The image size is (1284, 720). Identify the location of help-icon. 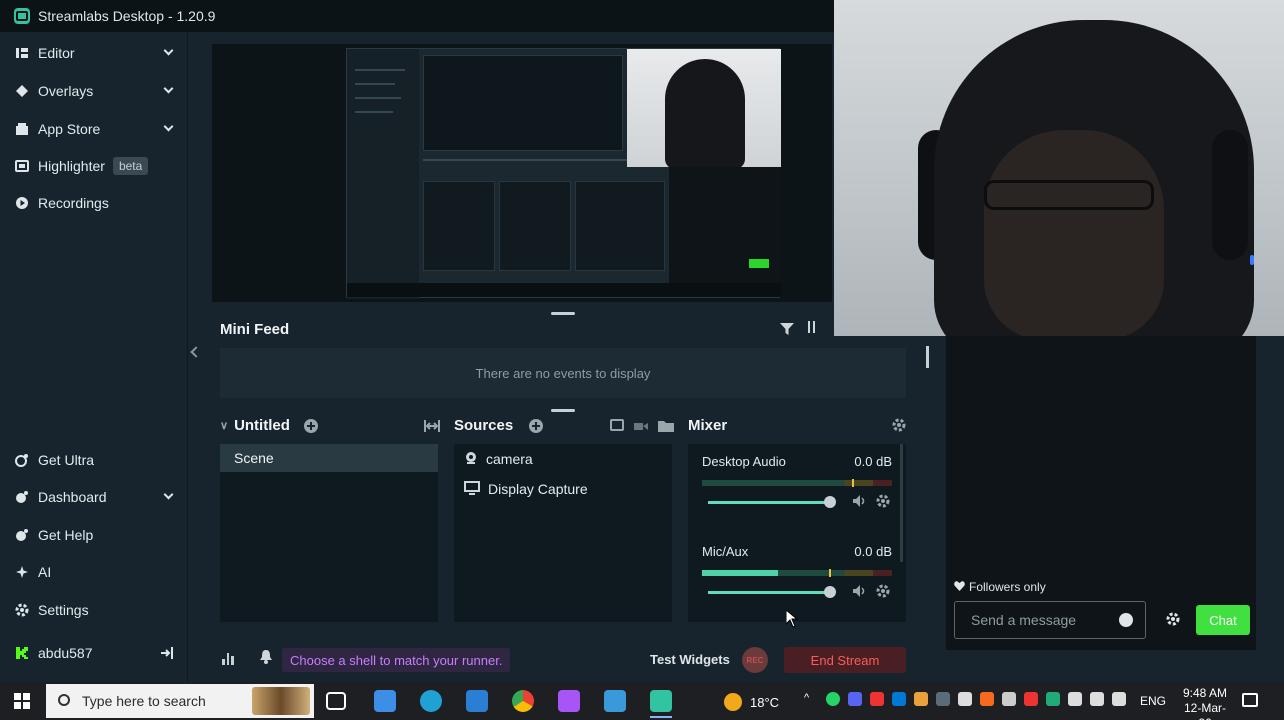
(22, 535).